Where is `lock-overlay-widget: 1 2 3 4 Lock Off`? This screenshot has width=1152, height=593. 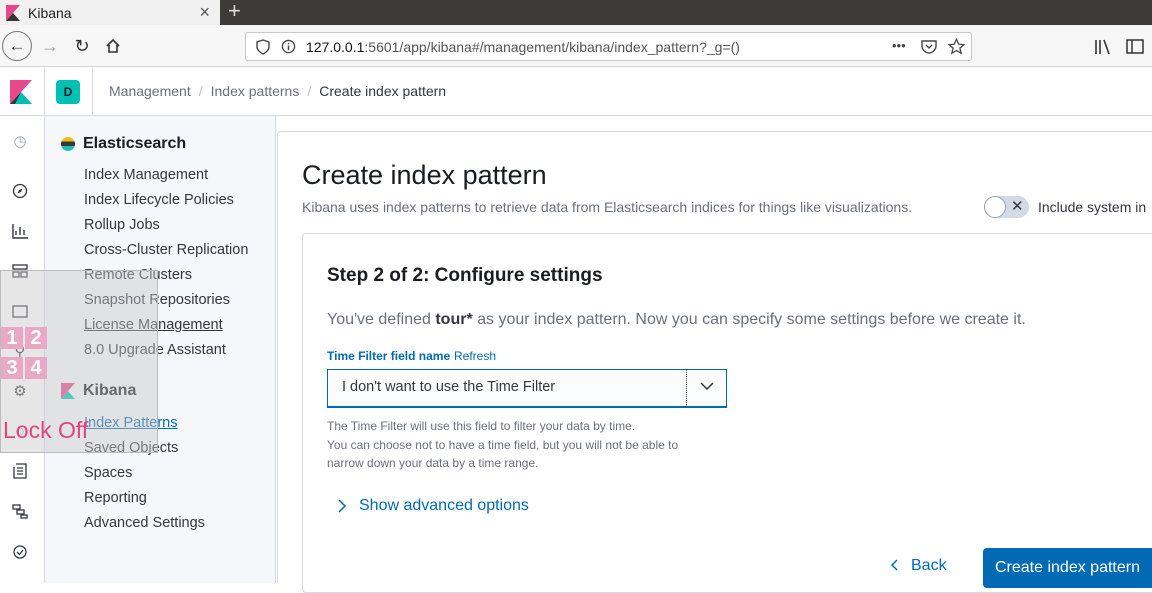
lock-overlay-widget: 1 2 3 4 Lock Off is located at coordinates (79, 361).